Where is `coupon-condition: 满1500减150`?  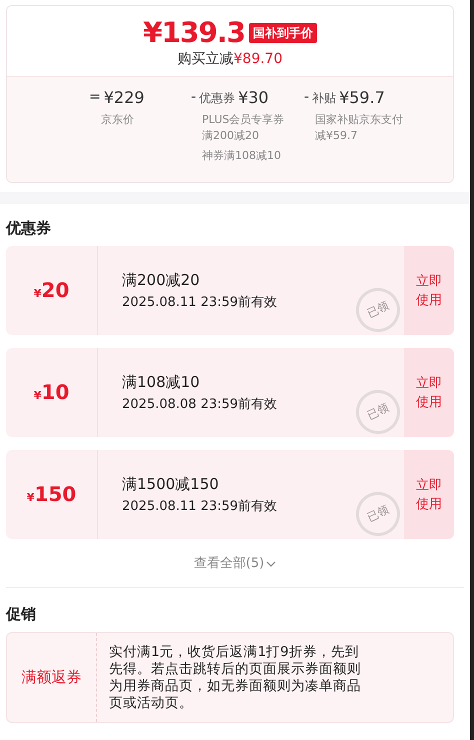
coupon-condition: 满1500减150 is located at coordinates (170, 484).